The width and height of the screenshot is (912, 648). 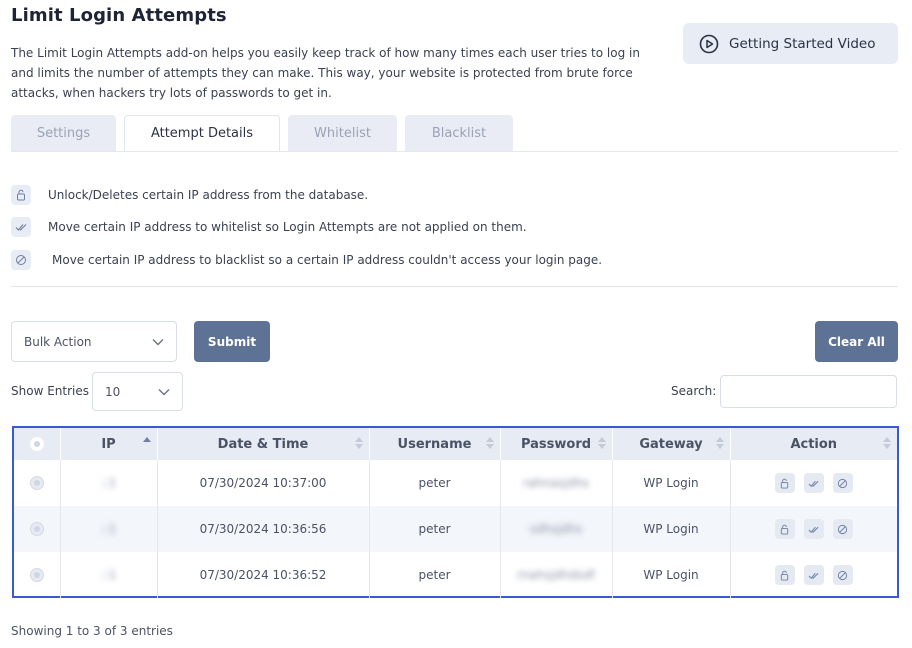 I want to click on tabs-divider, so click(x=454, y=151).